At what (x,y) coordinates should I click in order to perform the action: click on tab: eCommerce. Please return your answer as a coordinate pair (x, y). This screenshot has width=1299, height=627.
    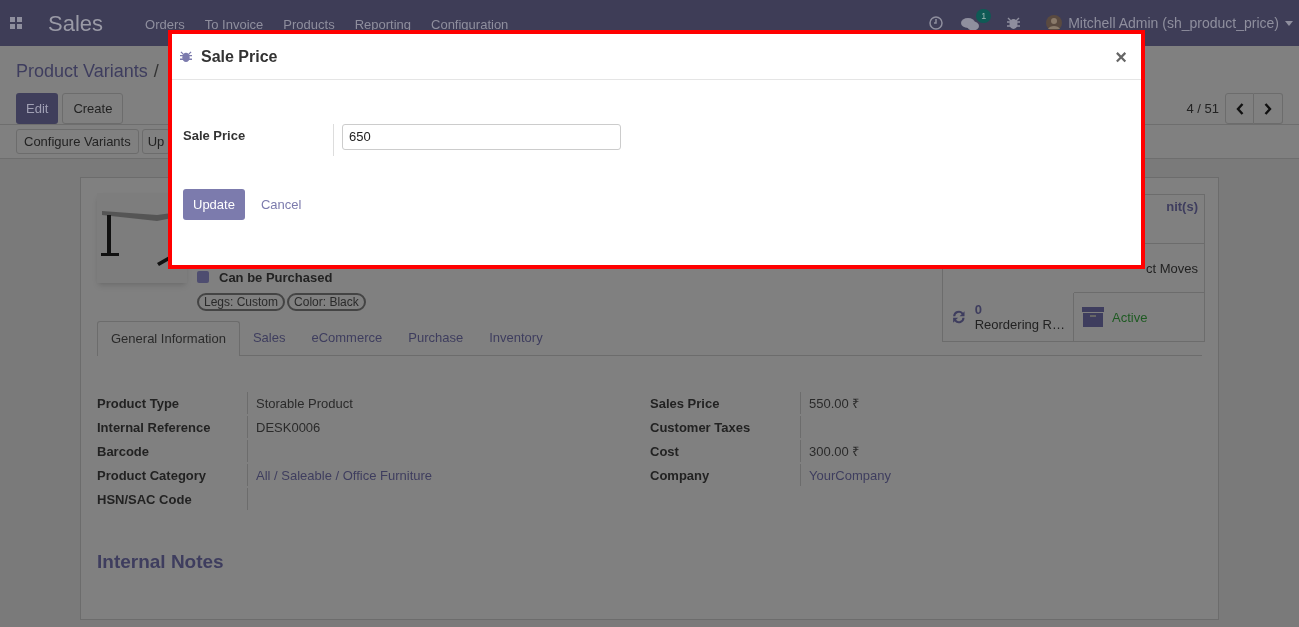
    Looking at the image, I should click on (347, 338).